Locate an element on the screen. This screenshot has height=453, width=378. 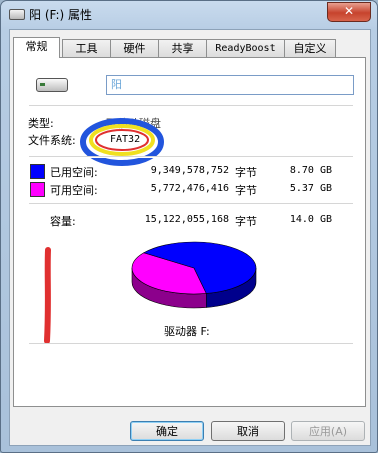
used-space-swatch is located at coordinates (37, 171).